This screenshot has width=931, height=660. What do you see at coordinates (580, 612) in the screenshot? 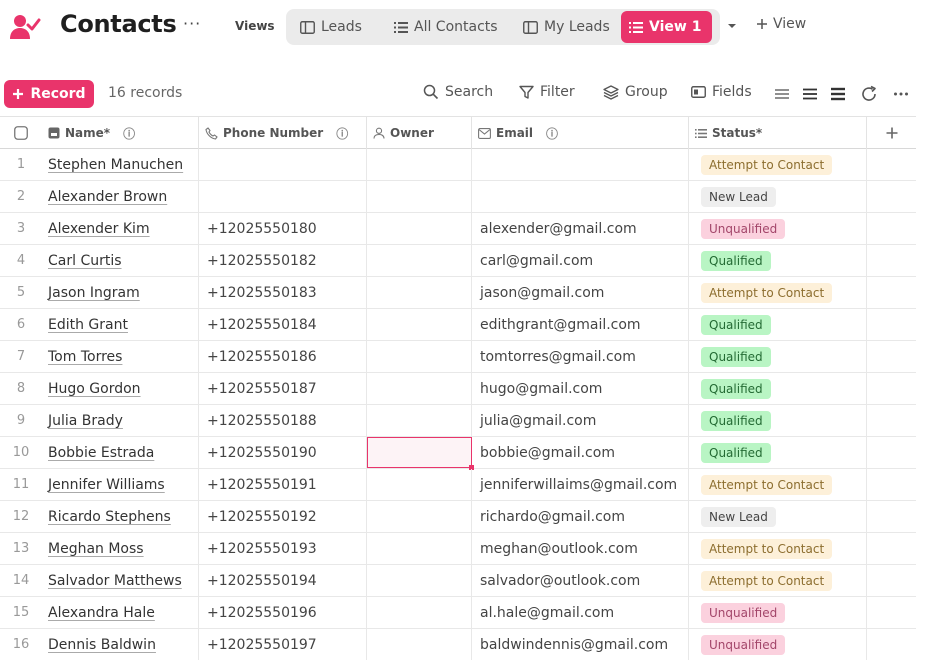
I see `email-cell: al.hale@gmail.com` at bounding box center [580, 612].